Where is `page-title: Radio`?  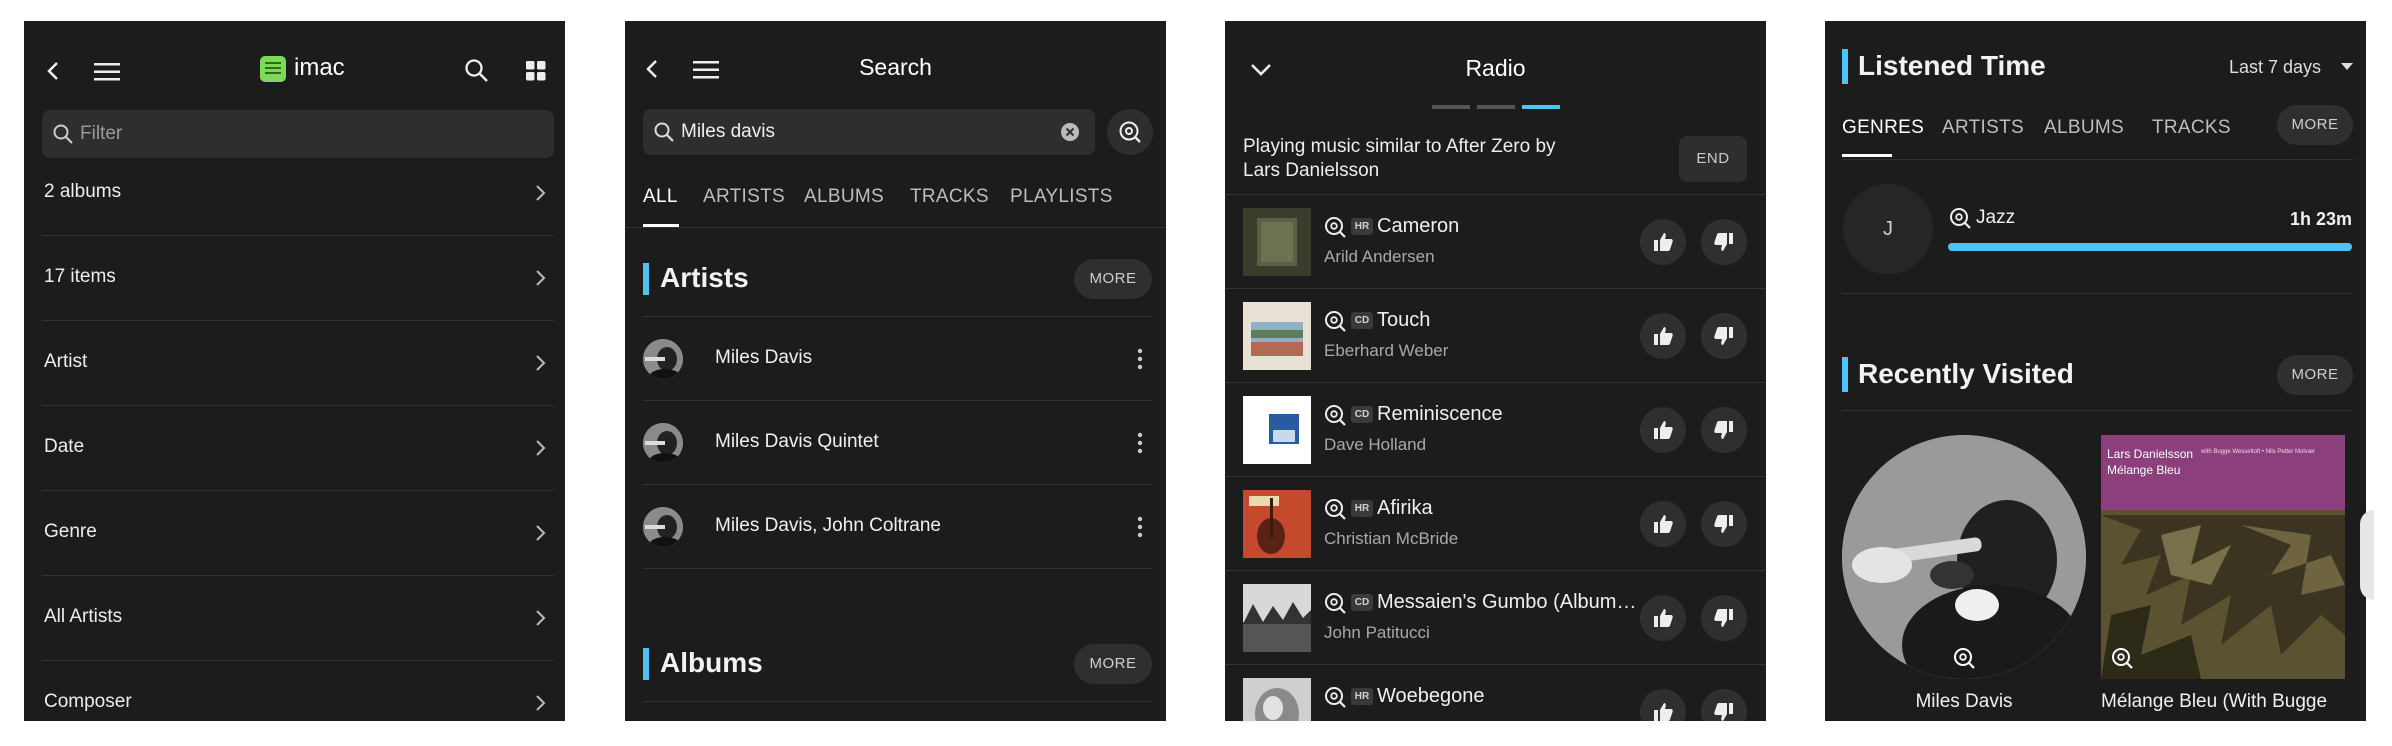
page-title: Radio is located at coordinates (1495, 68).